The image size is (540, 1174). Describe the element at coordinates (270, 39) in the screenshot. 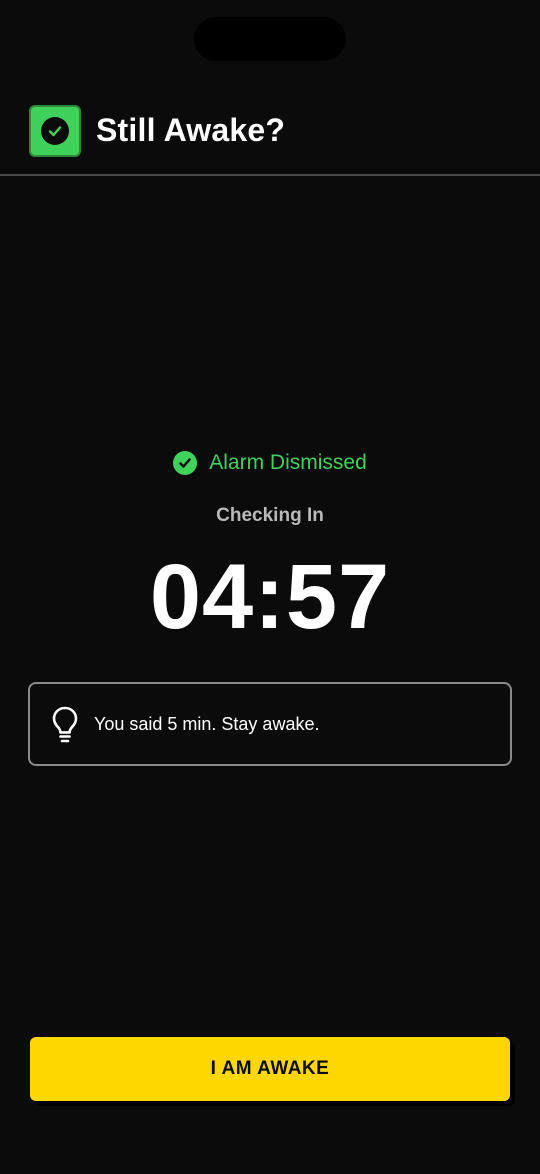

I see `dynamic-island` at that location.